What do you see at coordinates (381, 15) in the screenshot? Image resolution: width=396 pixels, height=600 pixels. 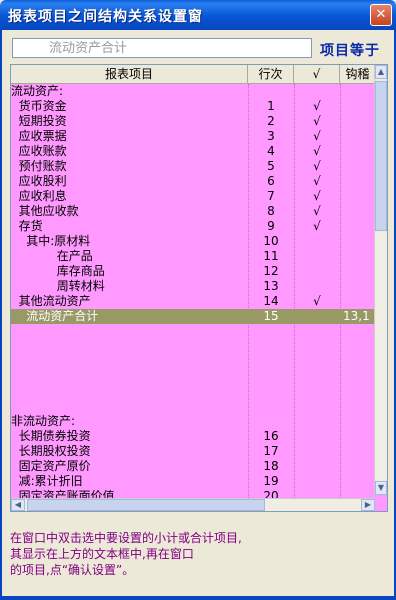 I see `close-button: ✕` at bounding box center [381, 15].